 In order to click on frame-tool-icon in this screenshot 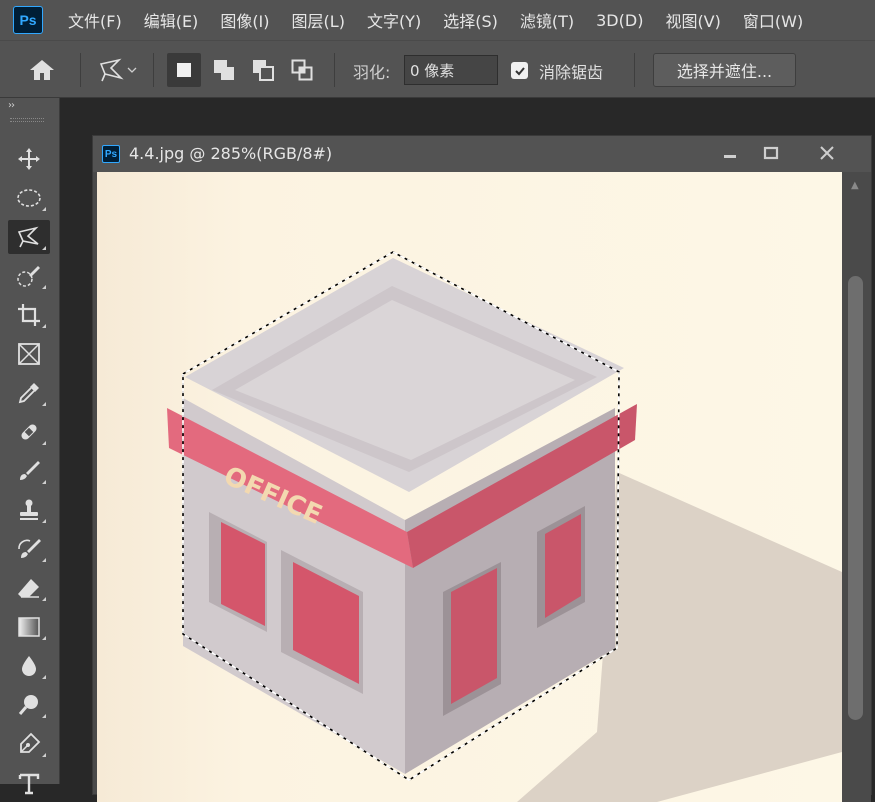, I will do `click(29, 354)`.